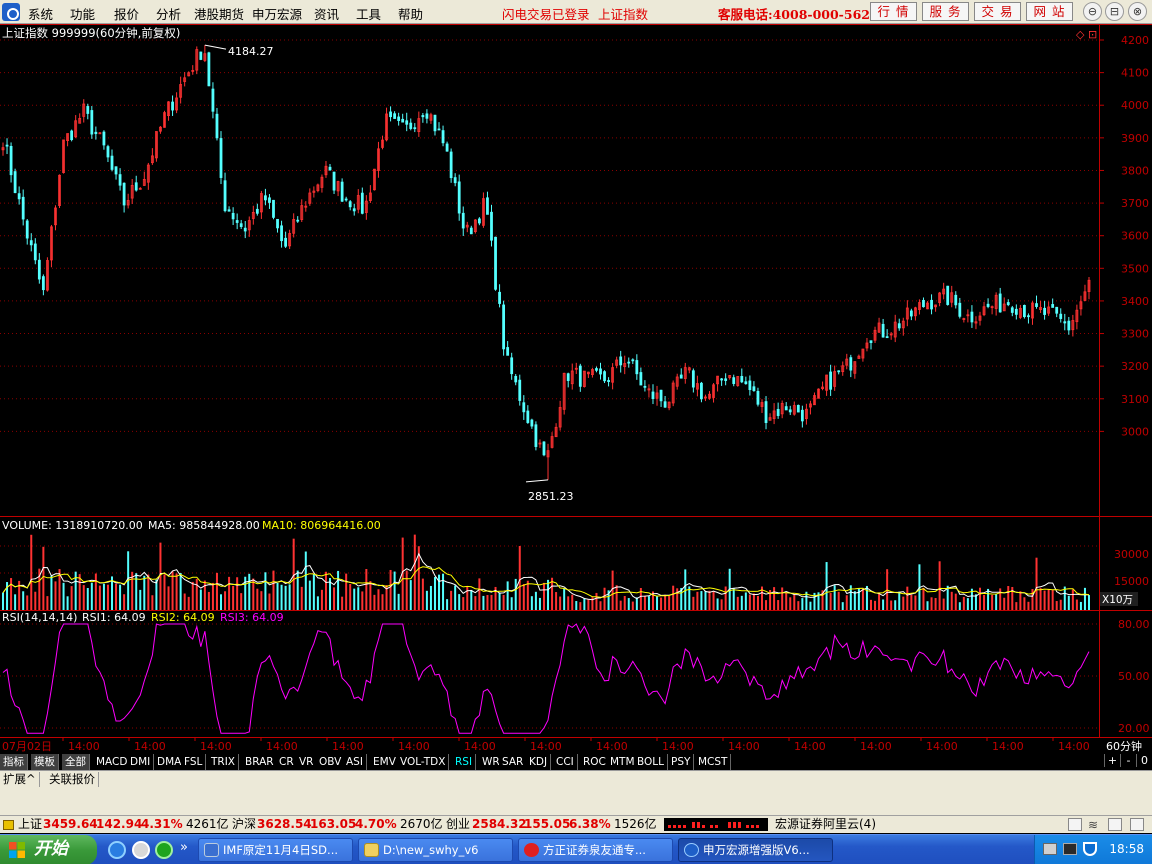 The height and width of the screenshot is (864, 1152). Describe the element at coordinates (893, 11) in the screenshot. I see `quotes-button: 行情` at that location.